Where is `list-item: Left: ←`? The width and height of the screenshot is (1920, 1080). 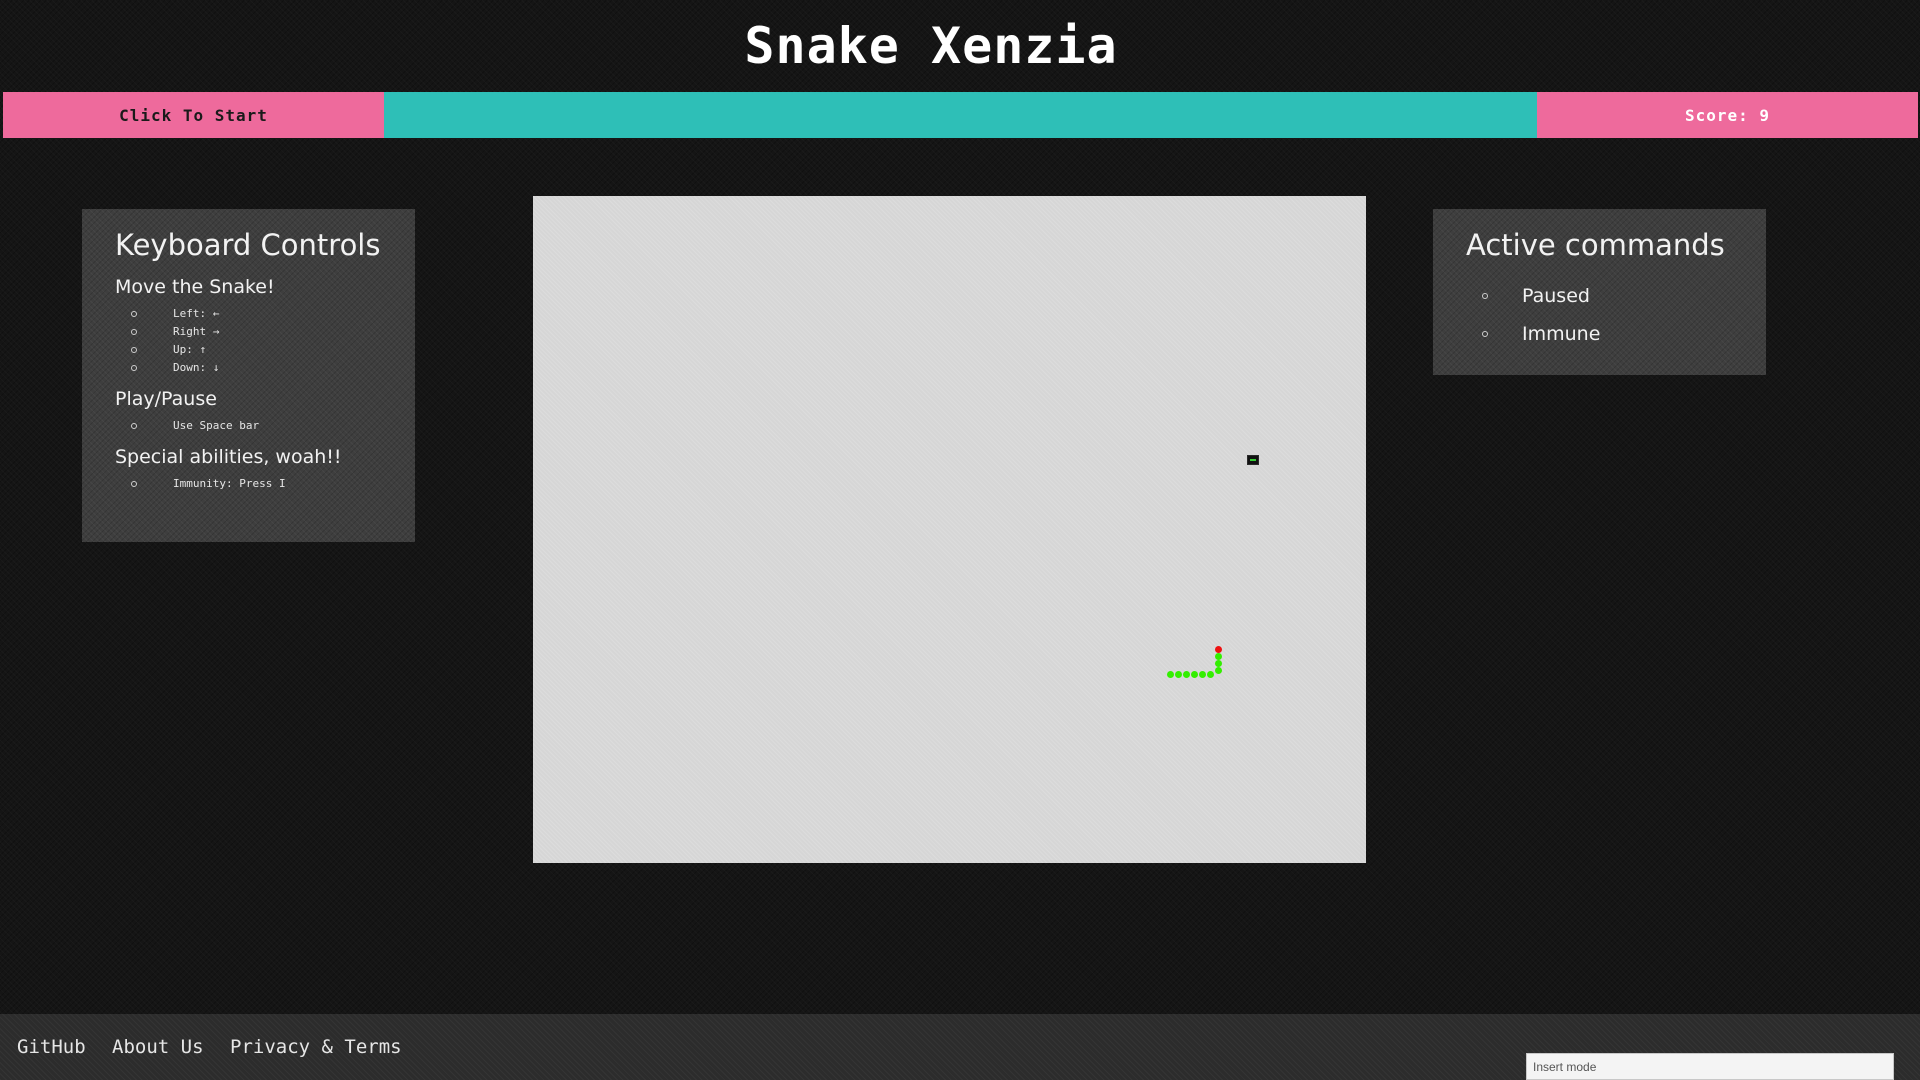
list-item: Left: ← is located at coordinates (256, 314).